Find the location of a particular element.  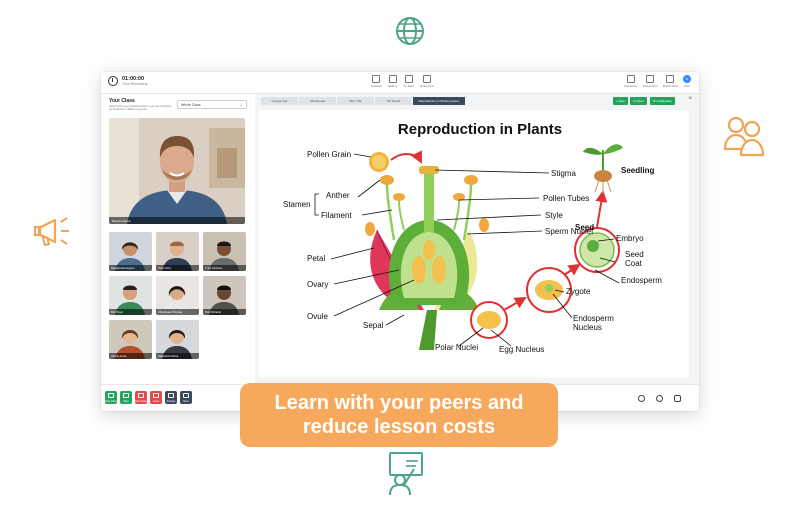

label-seed: Seed is located at coordinates (585, 227).